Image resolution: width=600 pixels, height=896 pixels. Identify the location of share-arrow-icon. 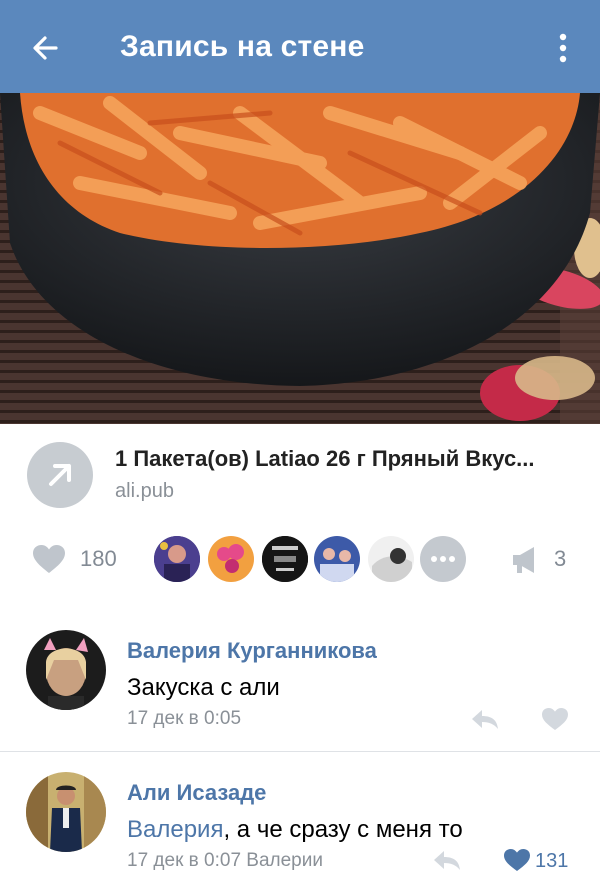
(60, 475).